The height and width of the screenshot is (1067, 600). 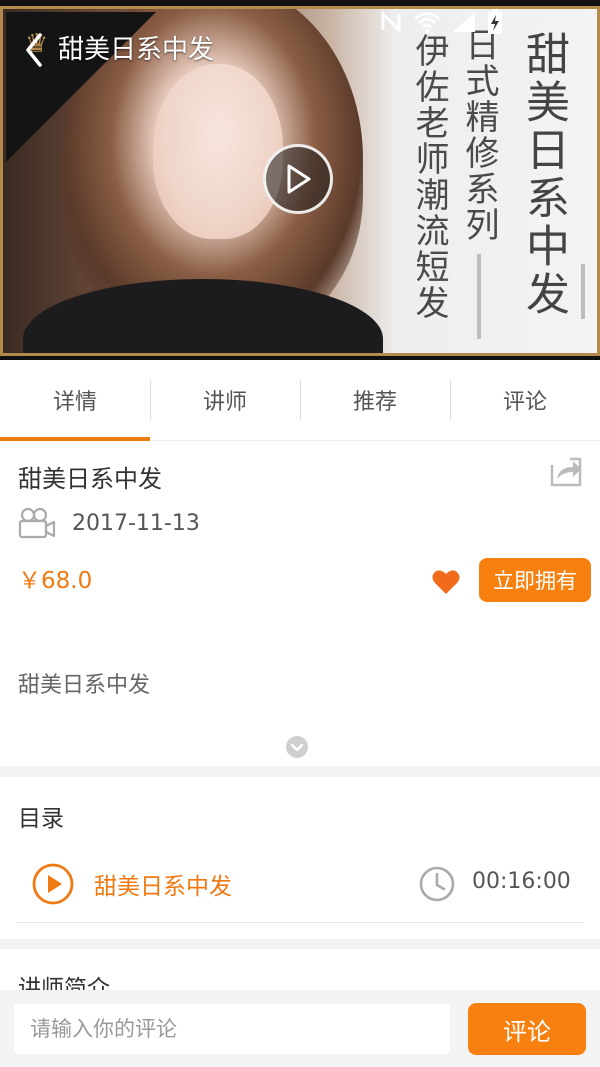 I want to click on course-description: 甜美日系中发, so click(x=84, y=685).